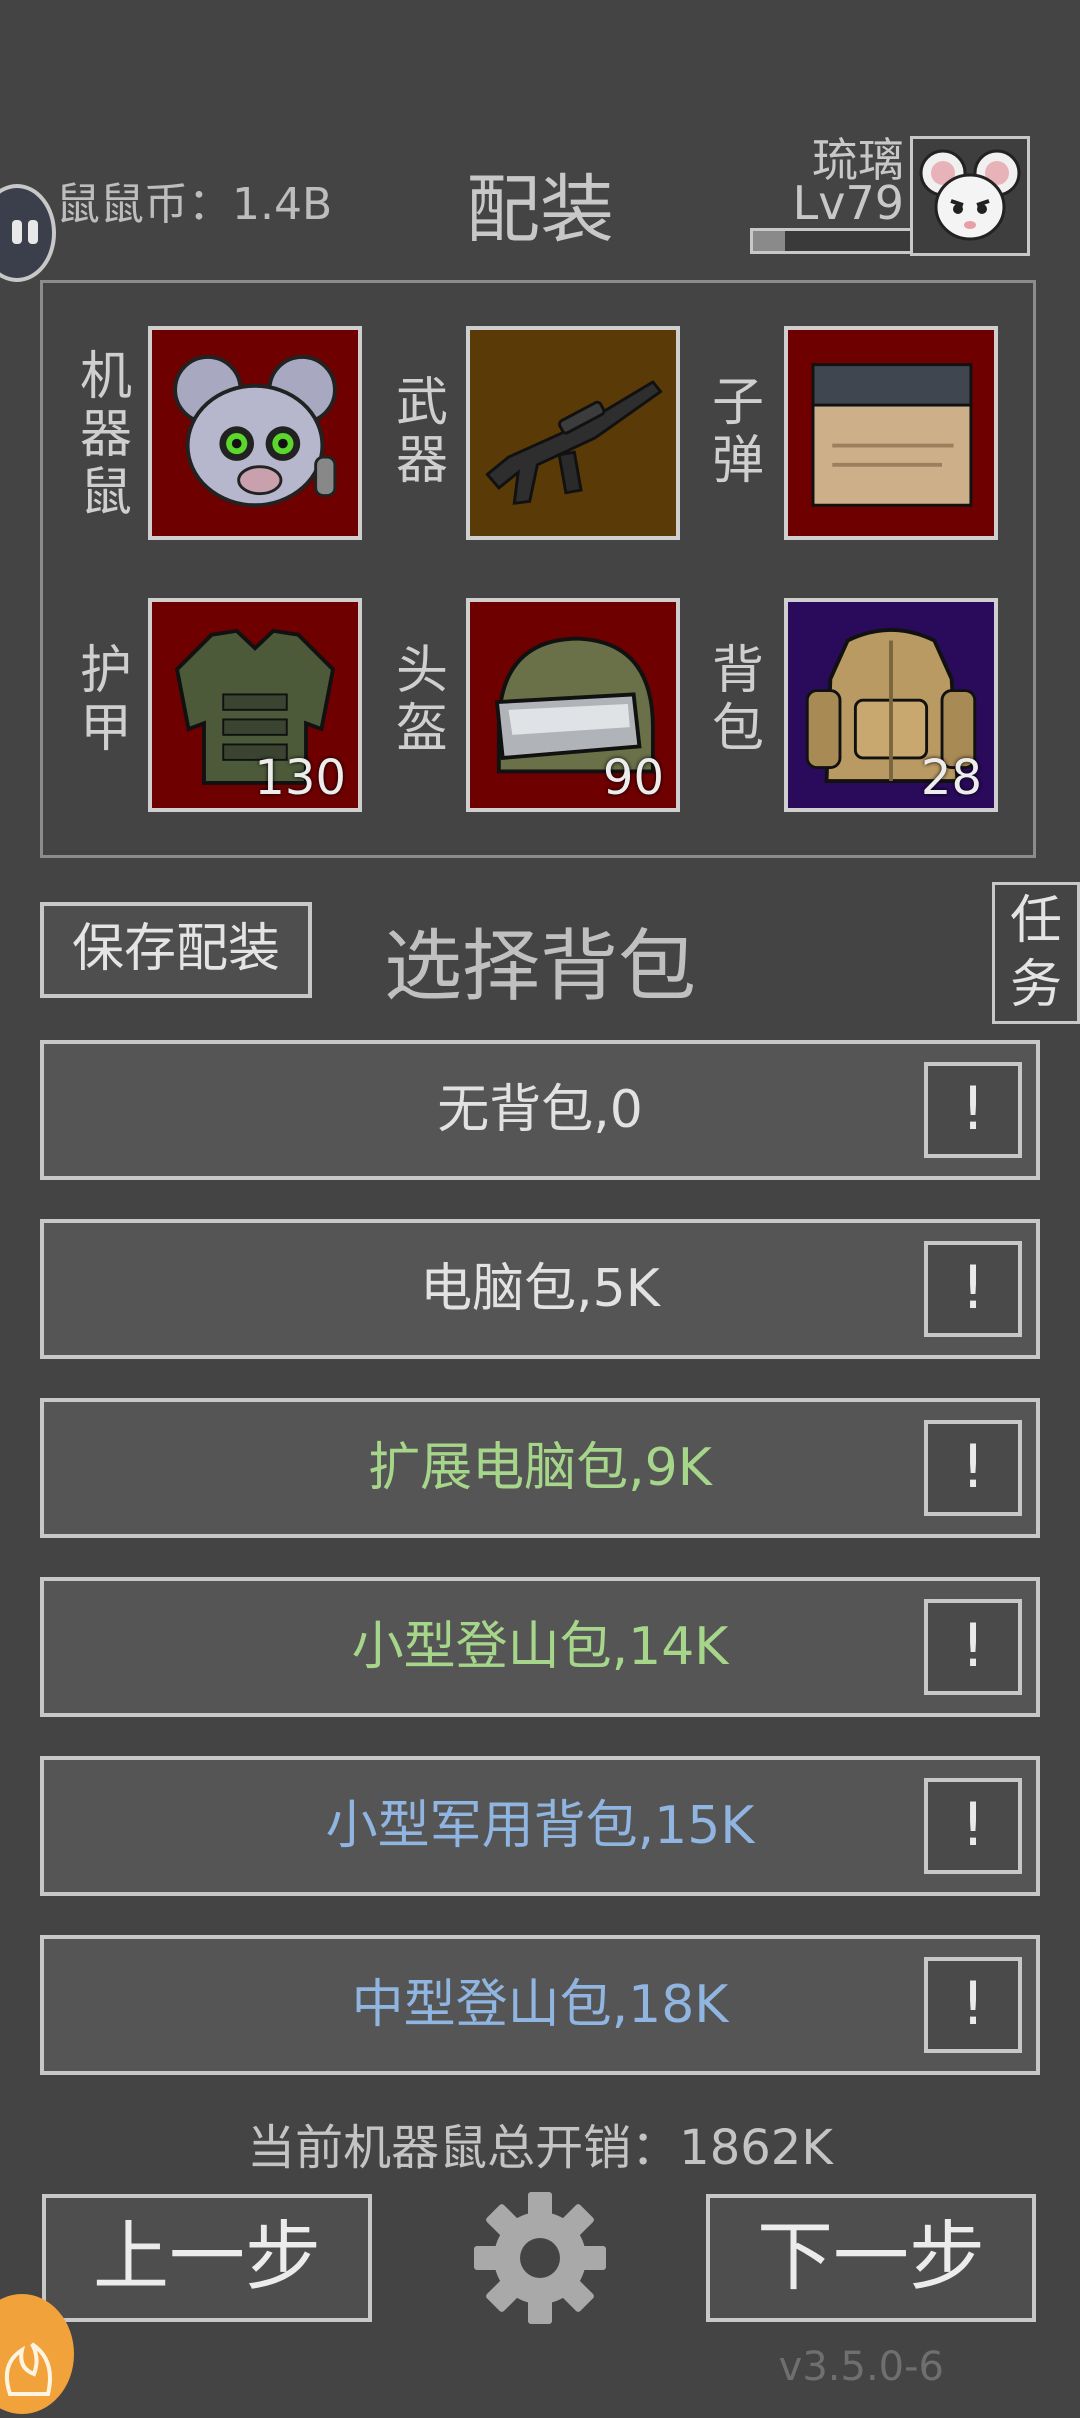 The image size is (1080, 2418). I want to click on backpack-option-label: 小型军用背包,15K, so click(540, 1826).